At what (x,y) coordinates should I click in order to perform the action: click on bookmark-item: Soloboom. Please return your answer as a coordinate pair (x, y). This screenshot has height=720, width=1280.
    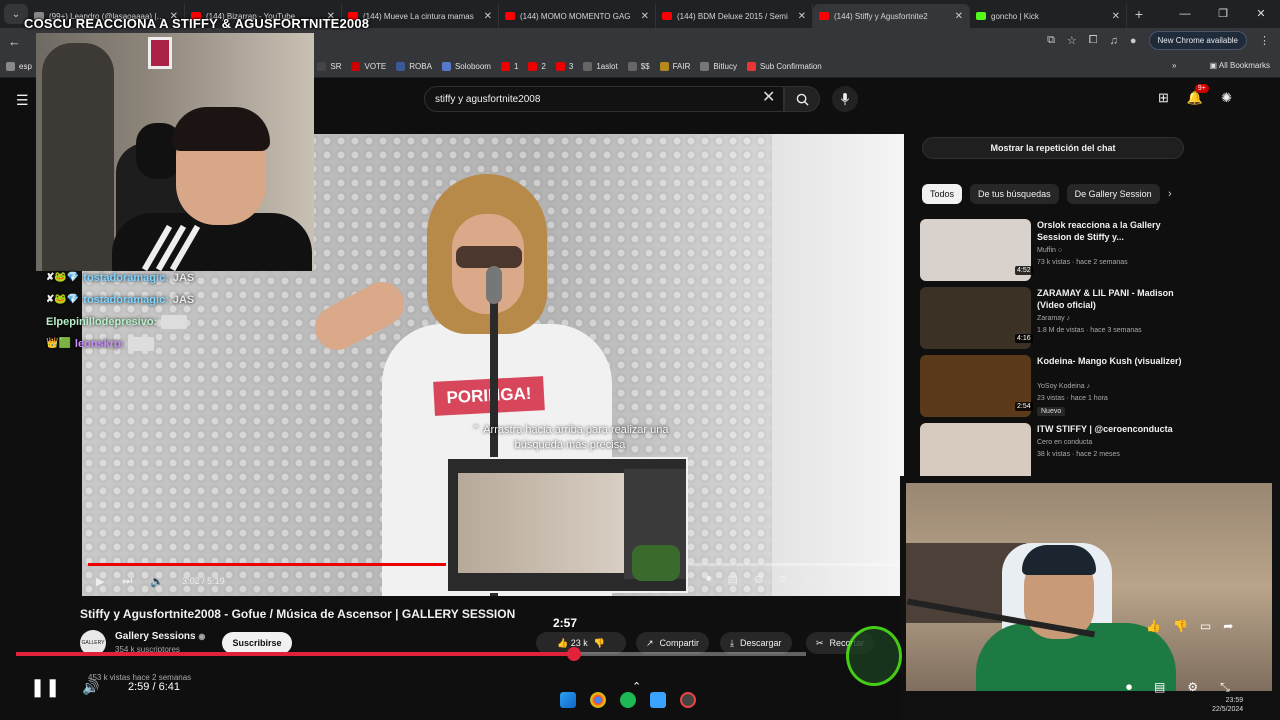
    Looking at the image, I should click on (466, 66).